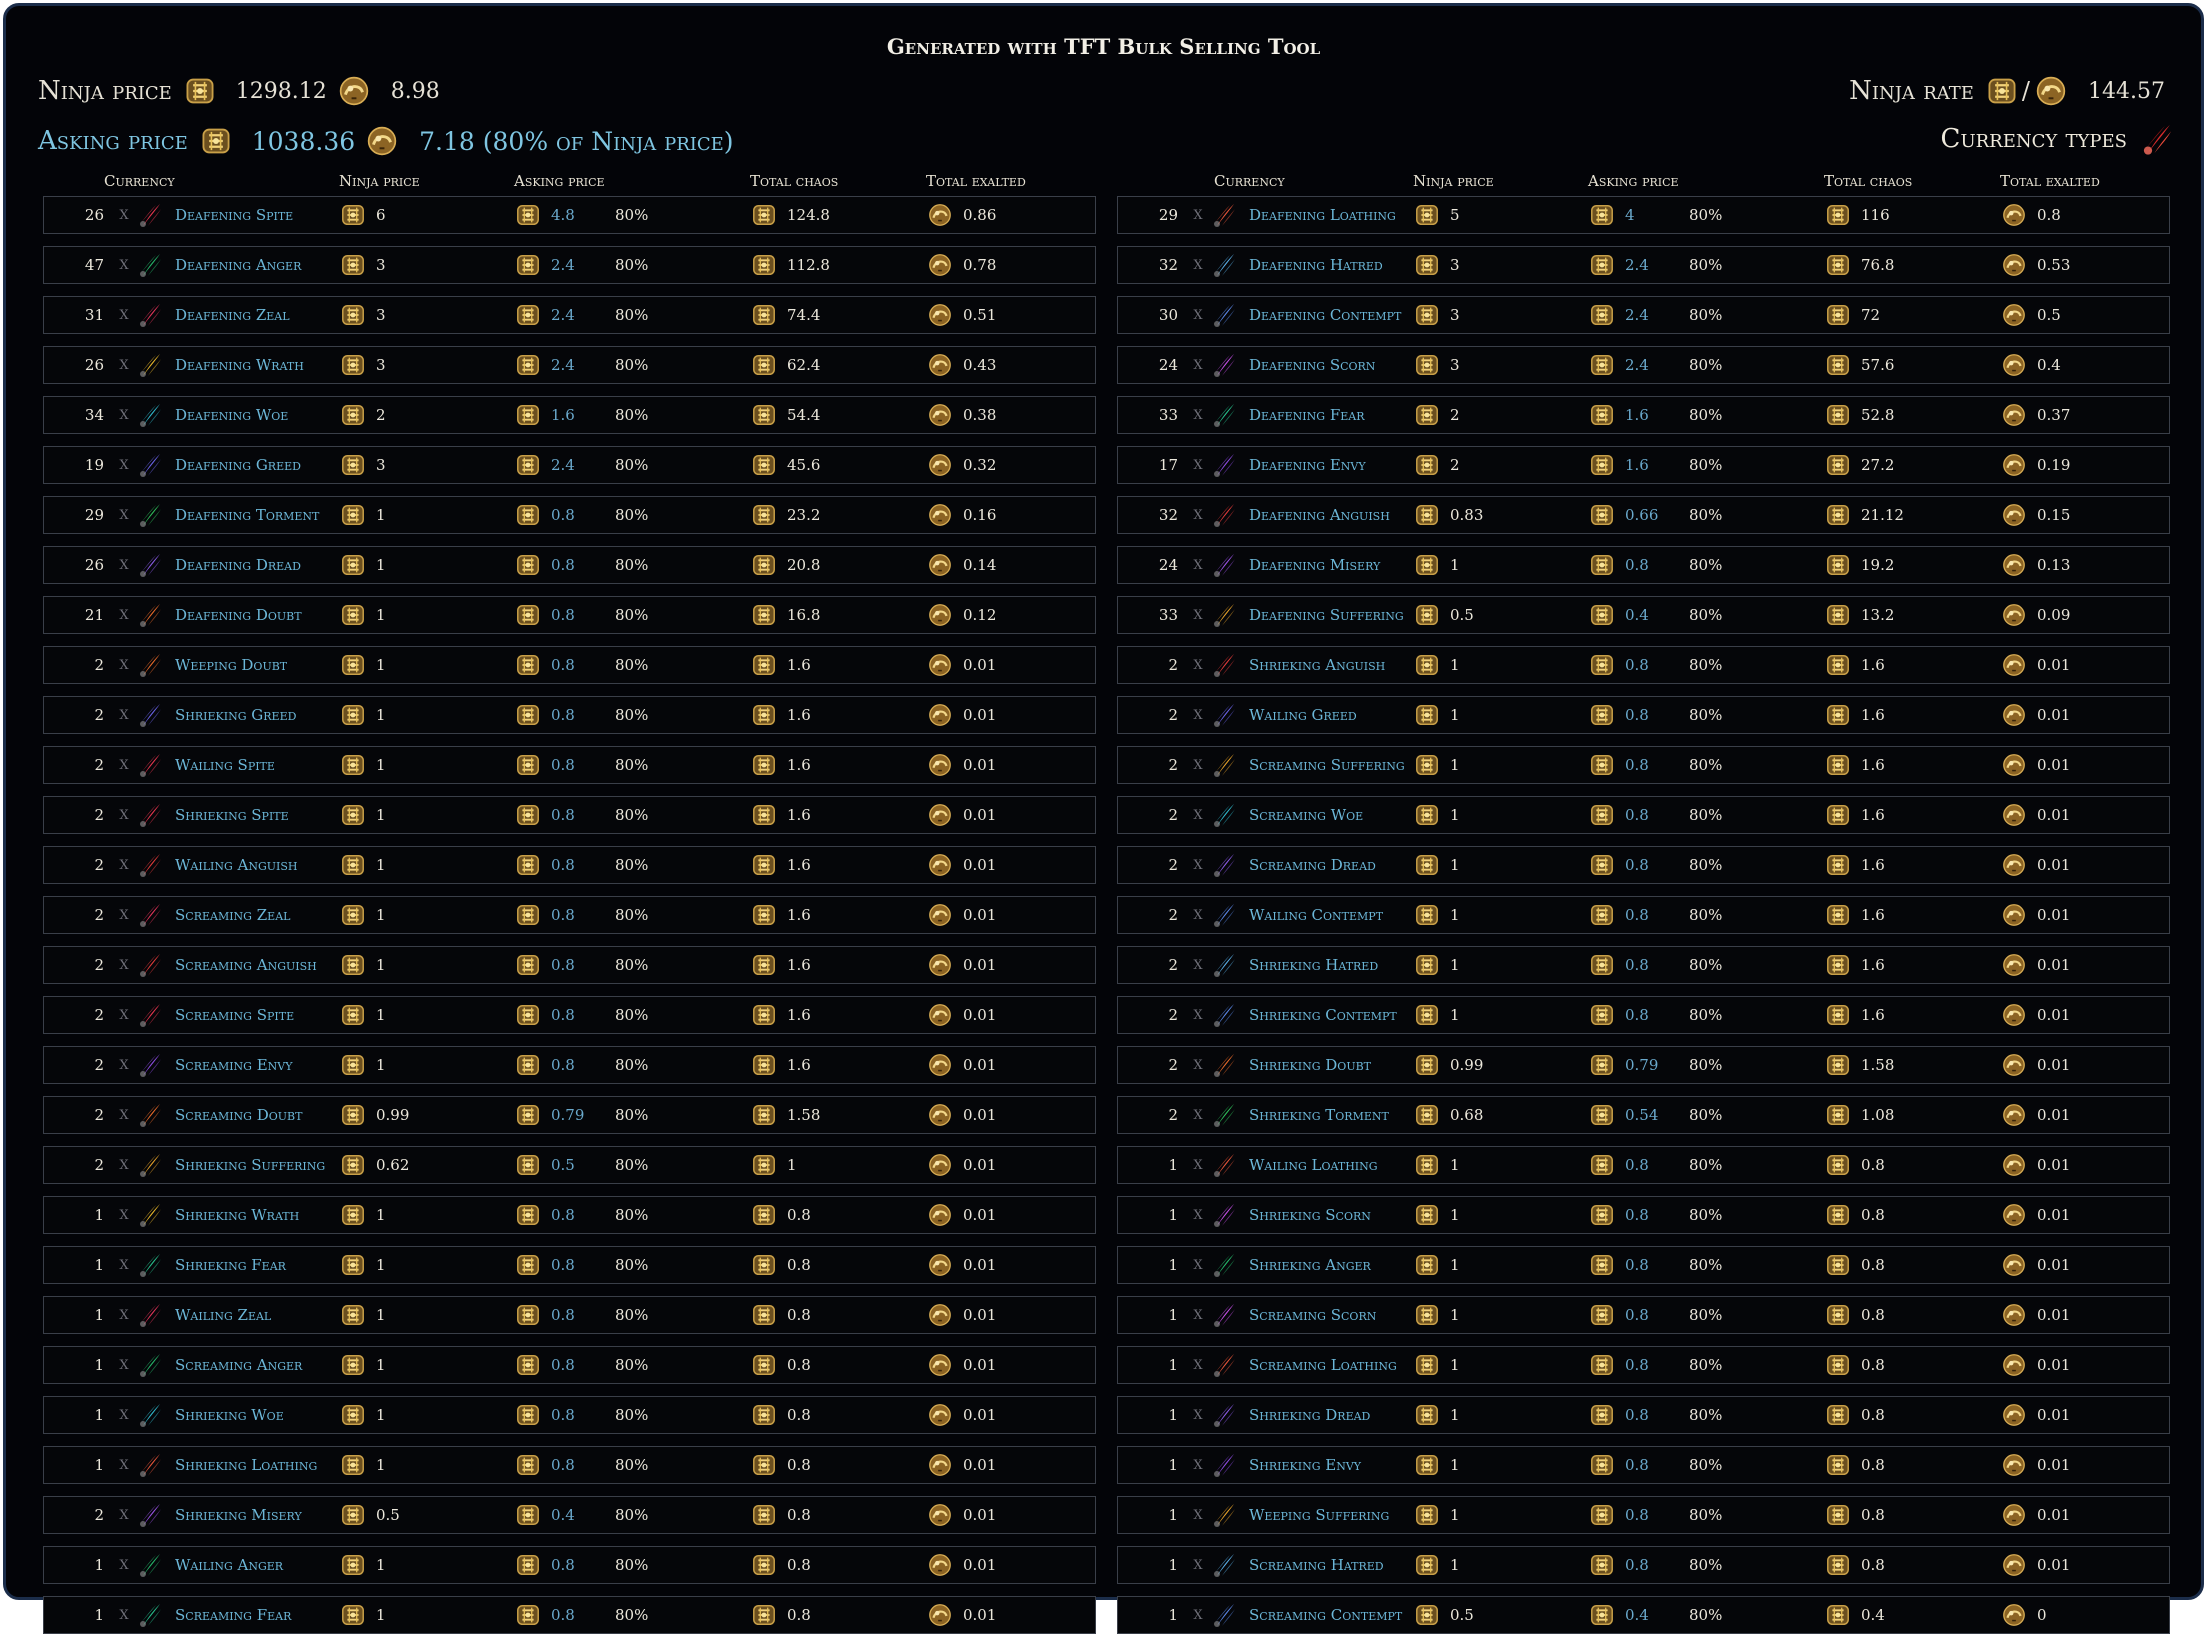 This screenshot has width=2209, height=1646. What do you see at coordinates (232, 315) in the screenshot?
I see `currency-name: Deafening Zeal` at bounding box center [232, 315].